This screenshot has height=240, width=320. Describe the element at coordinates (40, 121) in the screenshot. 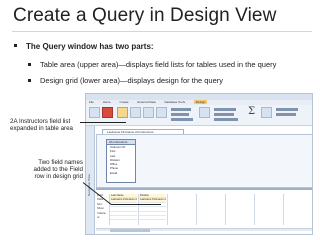

I see `callout-line: 2A Instructors field list` at that location.